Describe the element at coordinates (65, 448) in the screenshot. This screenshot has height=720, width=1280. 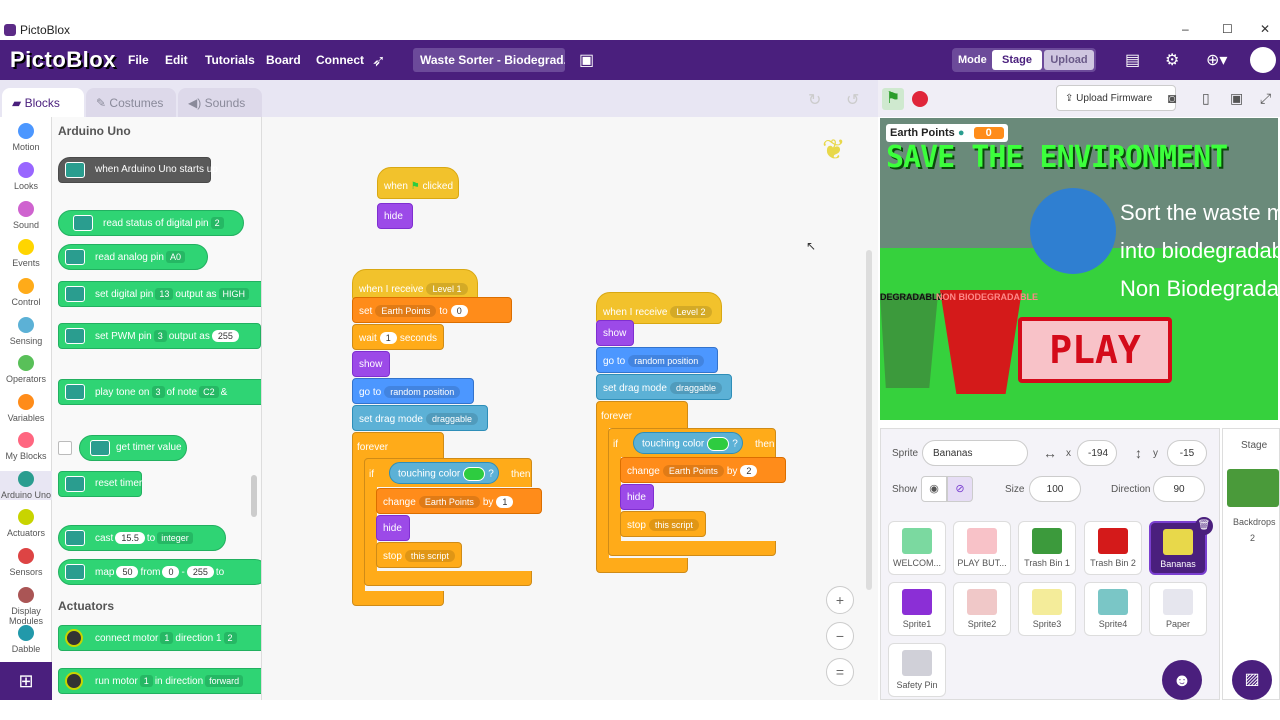
I see `timer-checkbox` at that location.